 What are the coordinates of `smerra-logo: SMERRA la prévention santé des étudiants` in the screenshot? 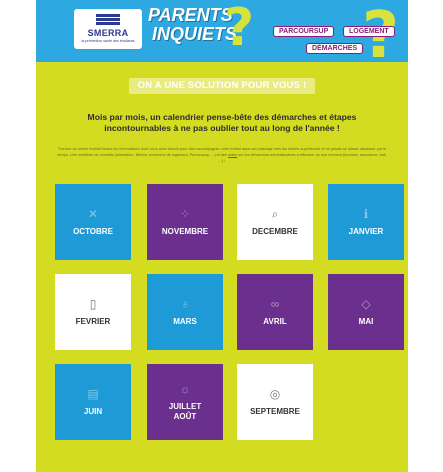 It's located at (108, 29).